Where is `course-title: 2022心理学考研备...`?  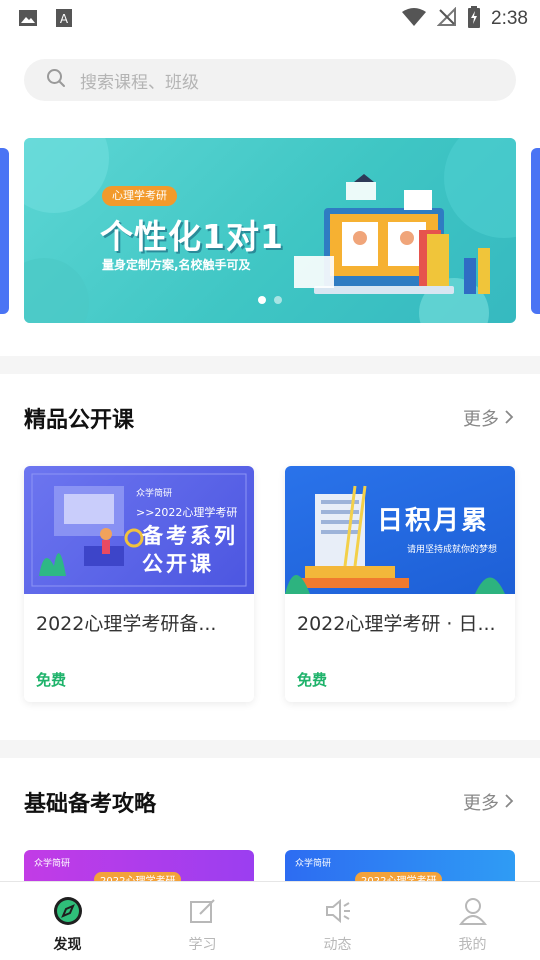 course-title: 2022心理学考研备... is located at coordinates (126, 624).